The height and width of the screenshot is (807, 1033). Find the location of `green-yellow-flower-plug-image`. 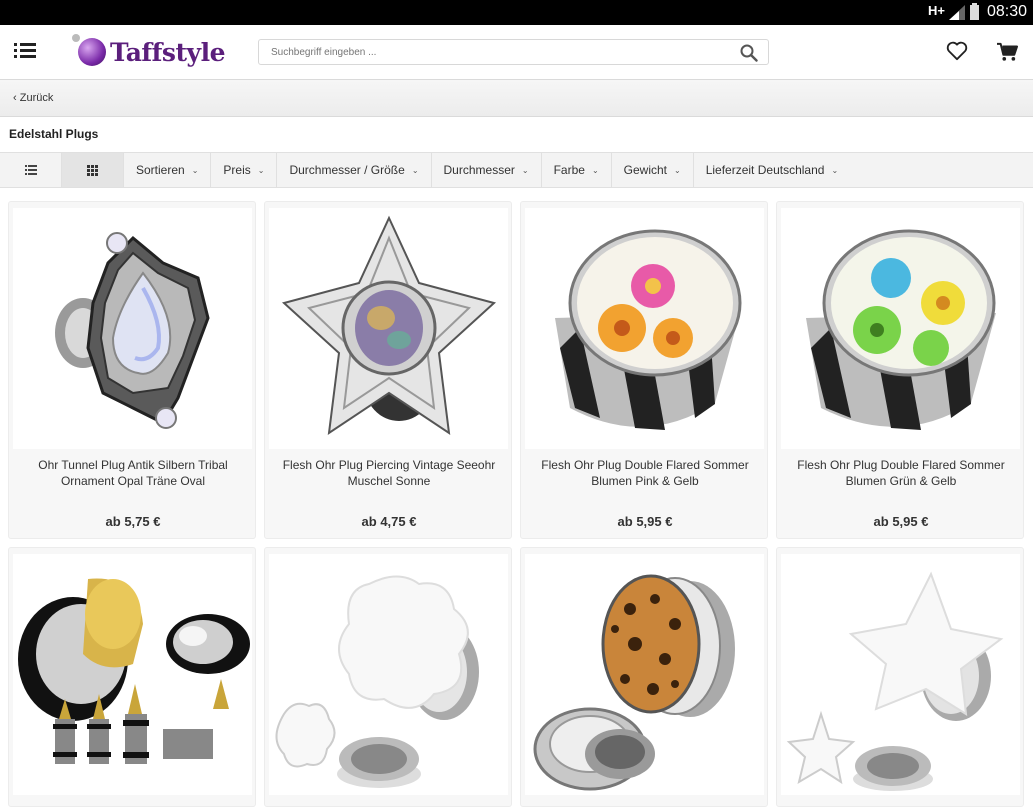

green-yellow-flower-plug-image is located at coordinates (901, 329).